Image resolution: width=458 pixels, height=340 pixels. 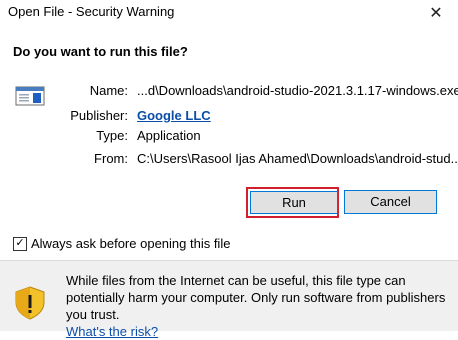 What do you see at coordinates (30, 303) in the screenshot?
I see `shield-warning-icon` at bounding box center [30, 303].